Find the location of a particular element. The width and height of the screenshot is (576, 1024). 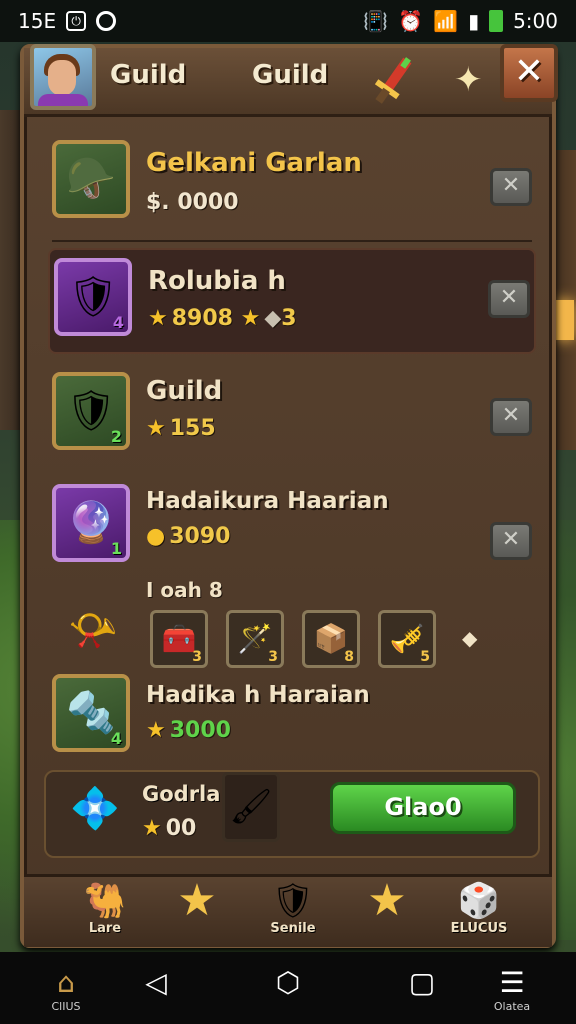

system-home-app: ⌂ ClIUS is located at coordinates (66, 989).